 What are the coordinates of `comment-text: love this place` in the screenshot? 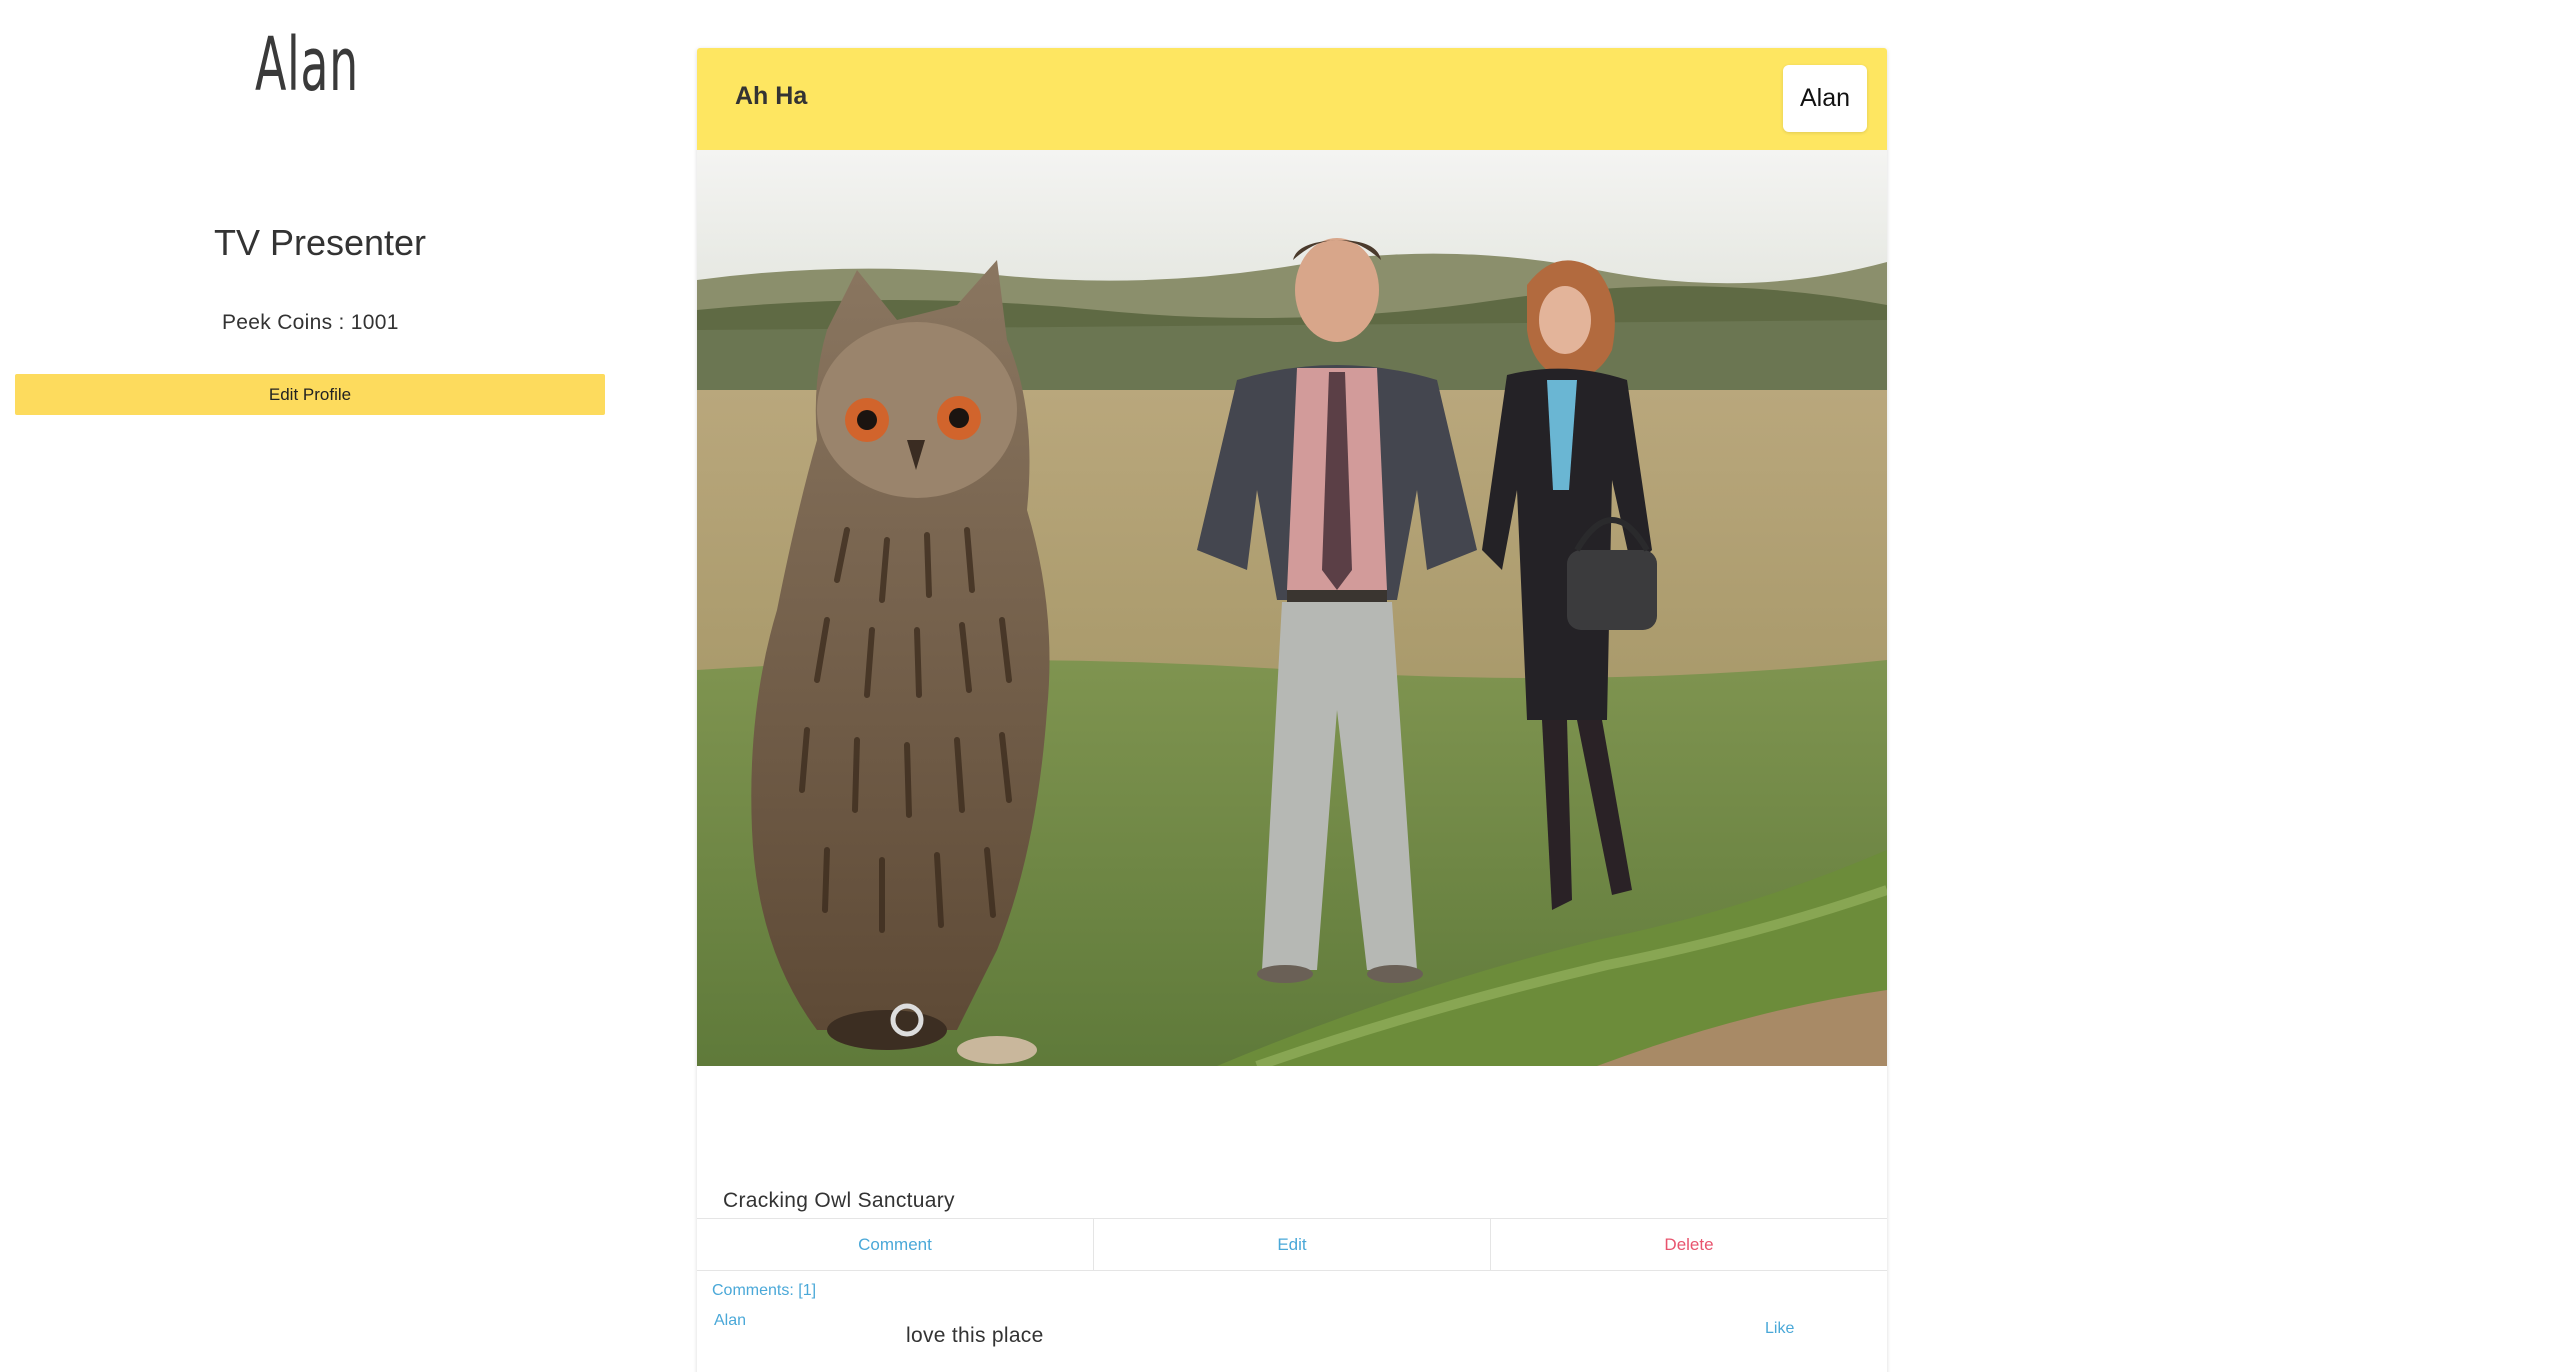 It's located at (975, 1335).